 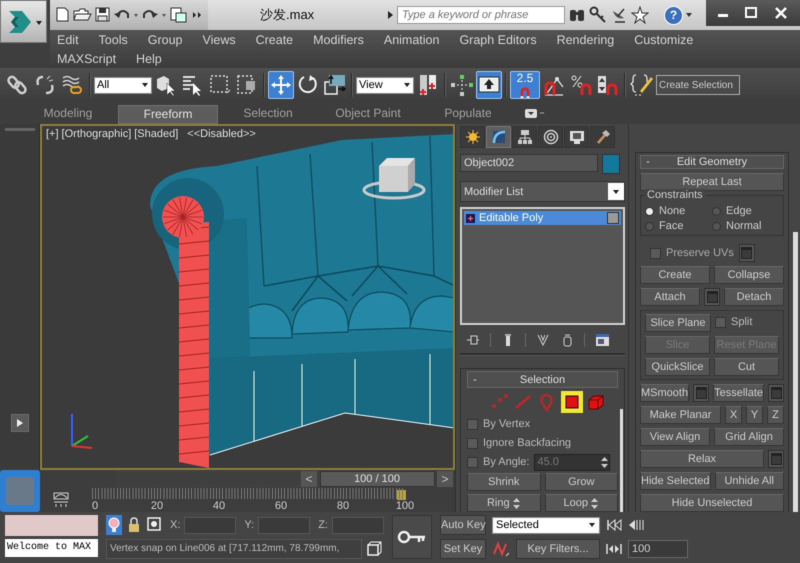 What do you see at coordinates (165, 39) in the screenshot?
I see `menu-item: Group` at bounding box center [165, 39].